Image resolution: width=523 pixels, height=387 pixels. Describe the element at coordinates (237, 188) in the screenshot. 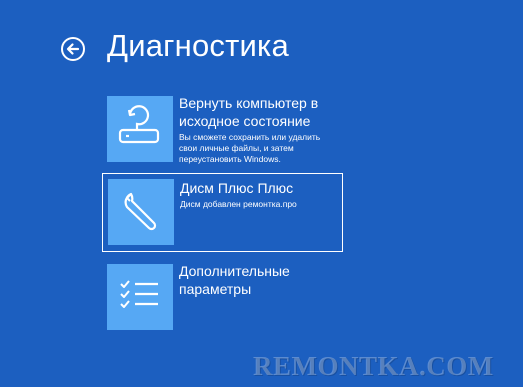

I see `dism-plus-plus-title: Дисм Плюс Плюс` at that location.